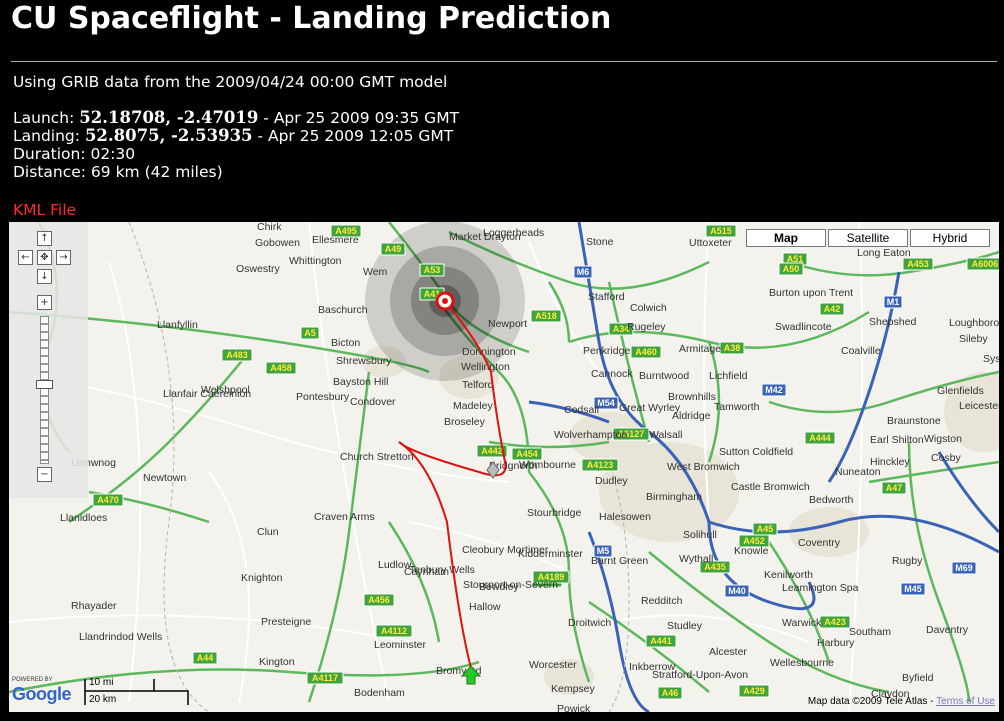 This screenshot has width=1004, height=721. I want to click on pan-up-button: ↑, so click(44, 238).